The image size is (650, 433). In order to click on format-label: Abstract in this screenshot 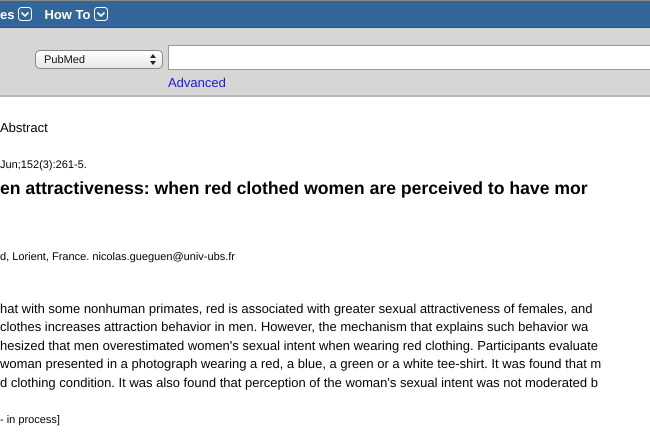, I will do `click(24, 128)`.